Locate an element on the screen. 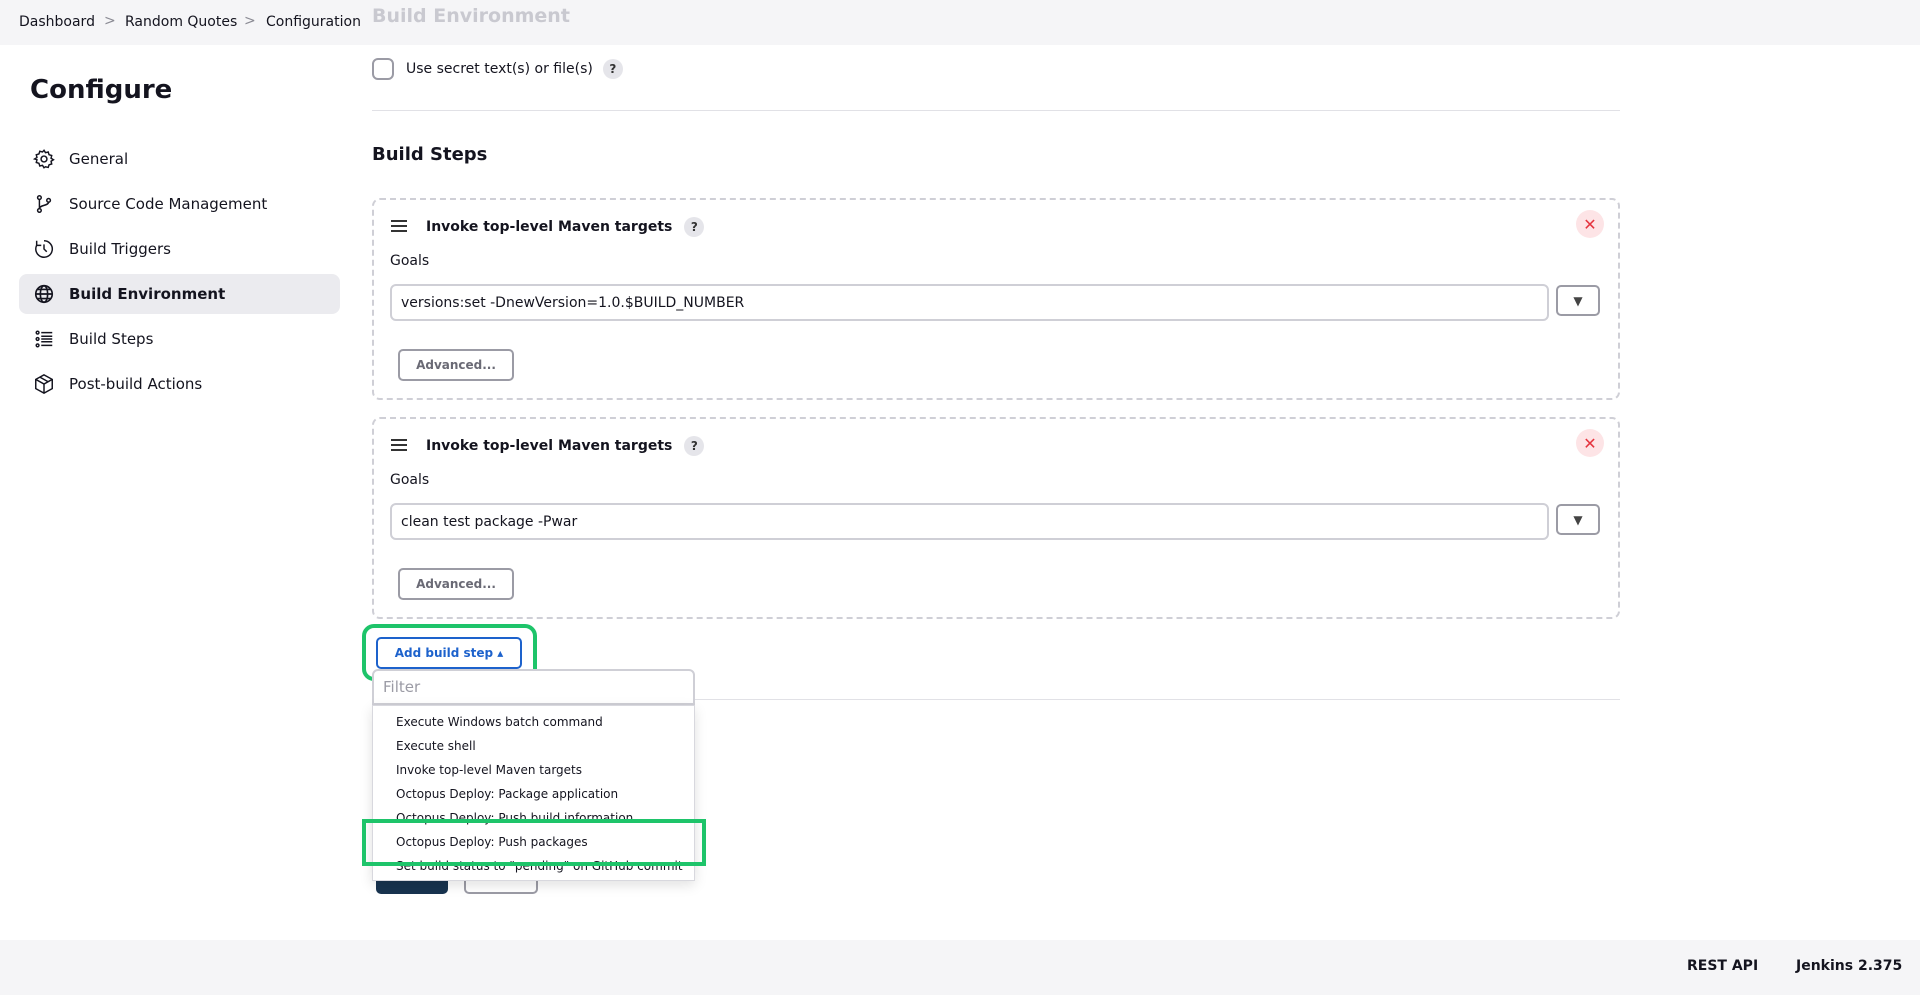  menu-item: Invoke top-level Maven targets is located at coordinates (489, 770).